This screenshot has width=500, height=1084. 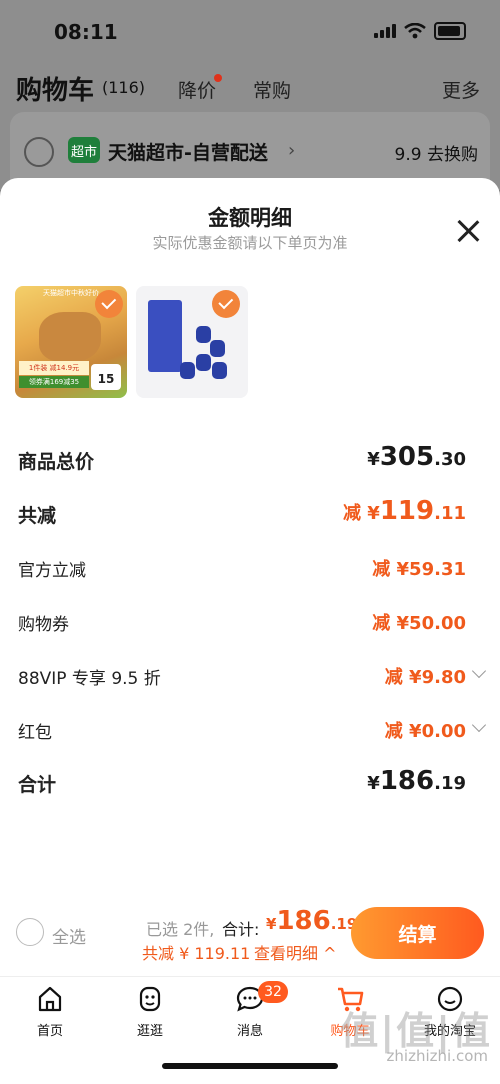 I want to click on store-promo: 9.9 去换购, so click(x=436, y=152).